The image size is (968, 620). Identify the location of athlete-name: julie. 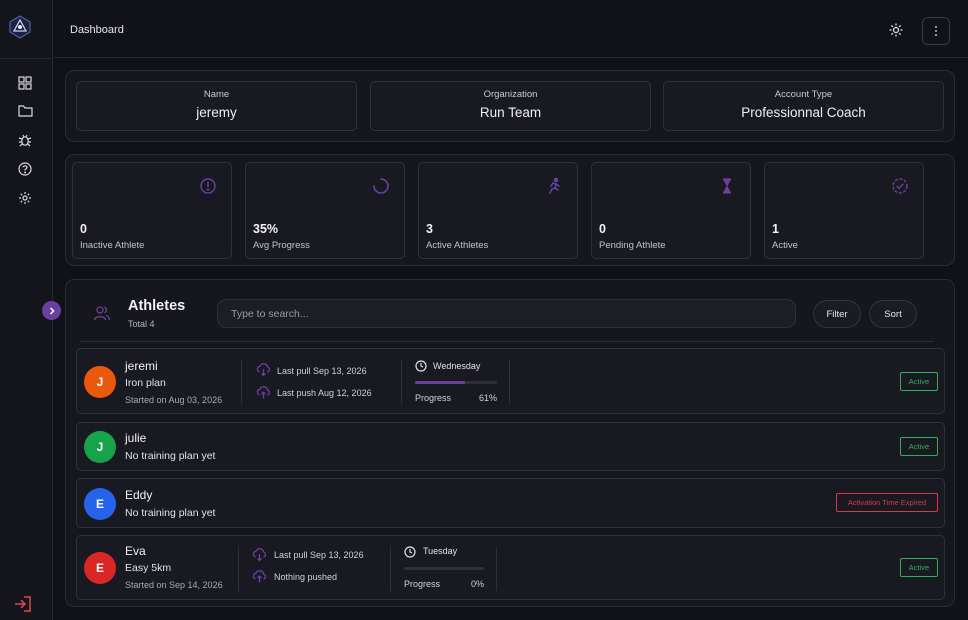
(136, 438).